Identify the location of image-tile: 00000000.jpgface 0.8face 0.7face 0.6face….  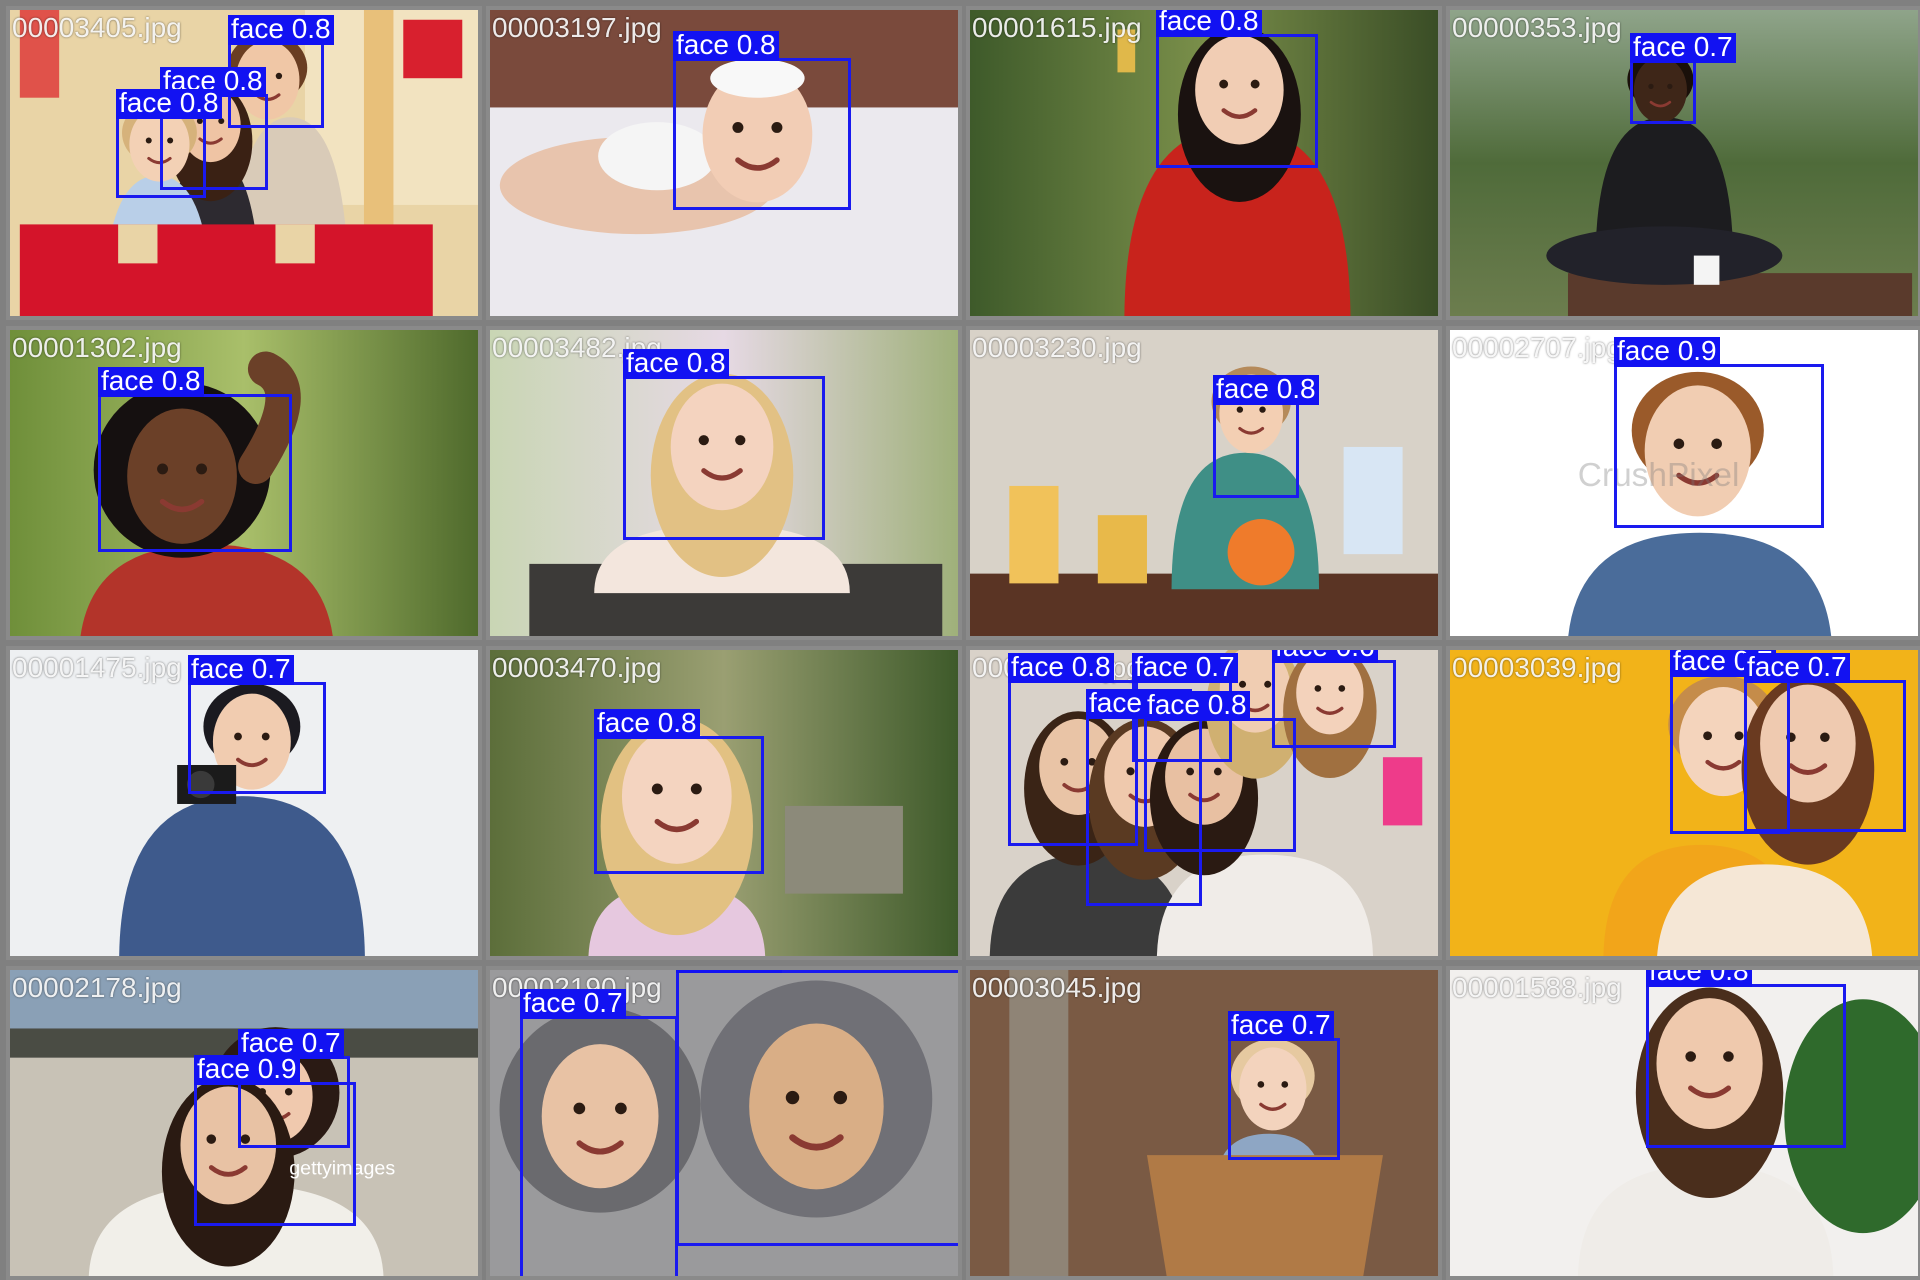
(1204, 803).